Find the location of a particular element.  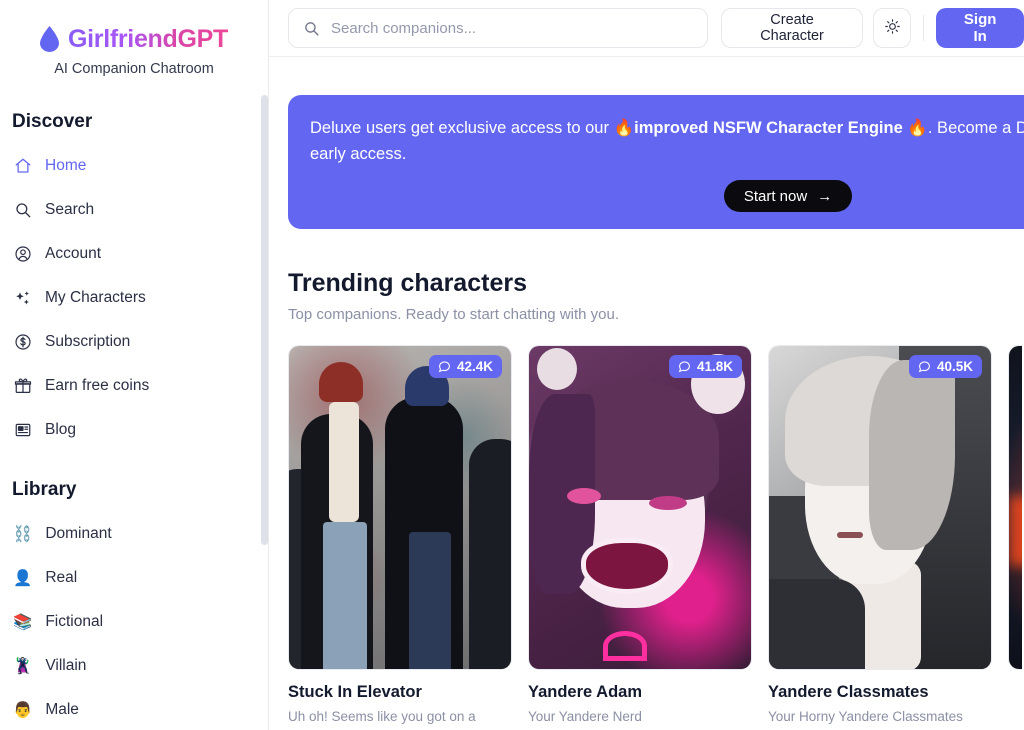

sidebar-item-search: Search is located at coordinates (129, 210).